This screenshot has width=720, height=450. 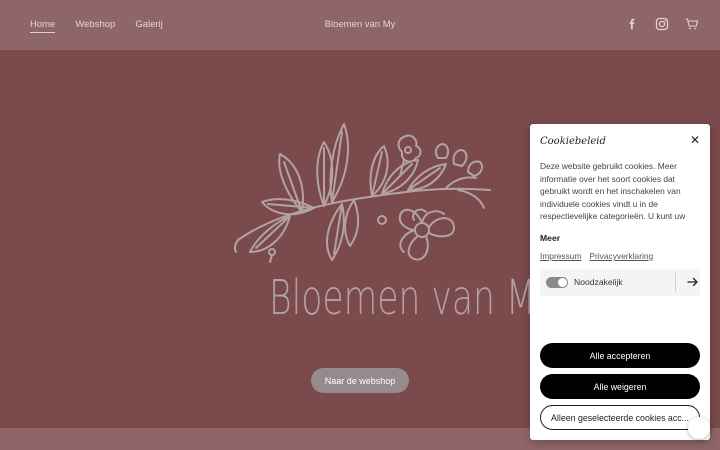 What do you see at coordinates (562, 282) in the screenshot?
I see `toggle-knob` at bounding box center [562, 282].